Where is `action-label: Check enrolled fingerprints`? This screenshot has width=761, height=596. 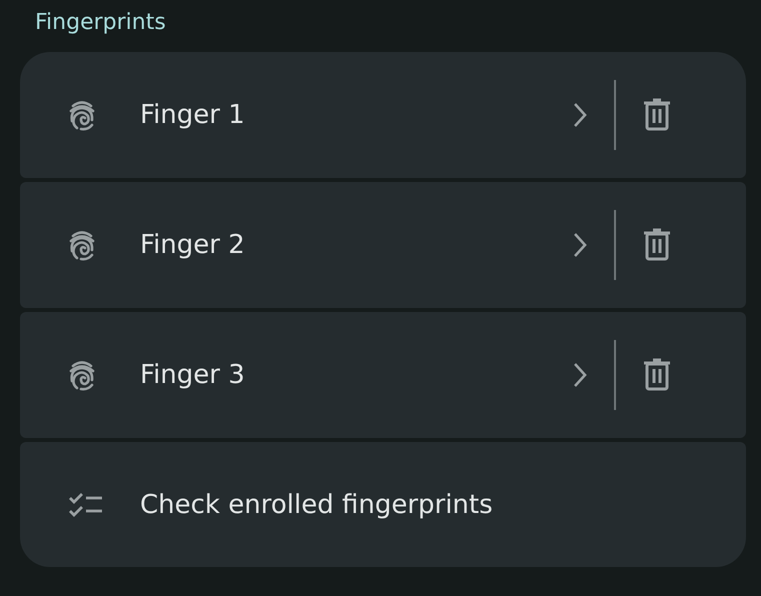 action-label: Check enrolled fingerprints is located at coordinates (317, 505).